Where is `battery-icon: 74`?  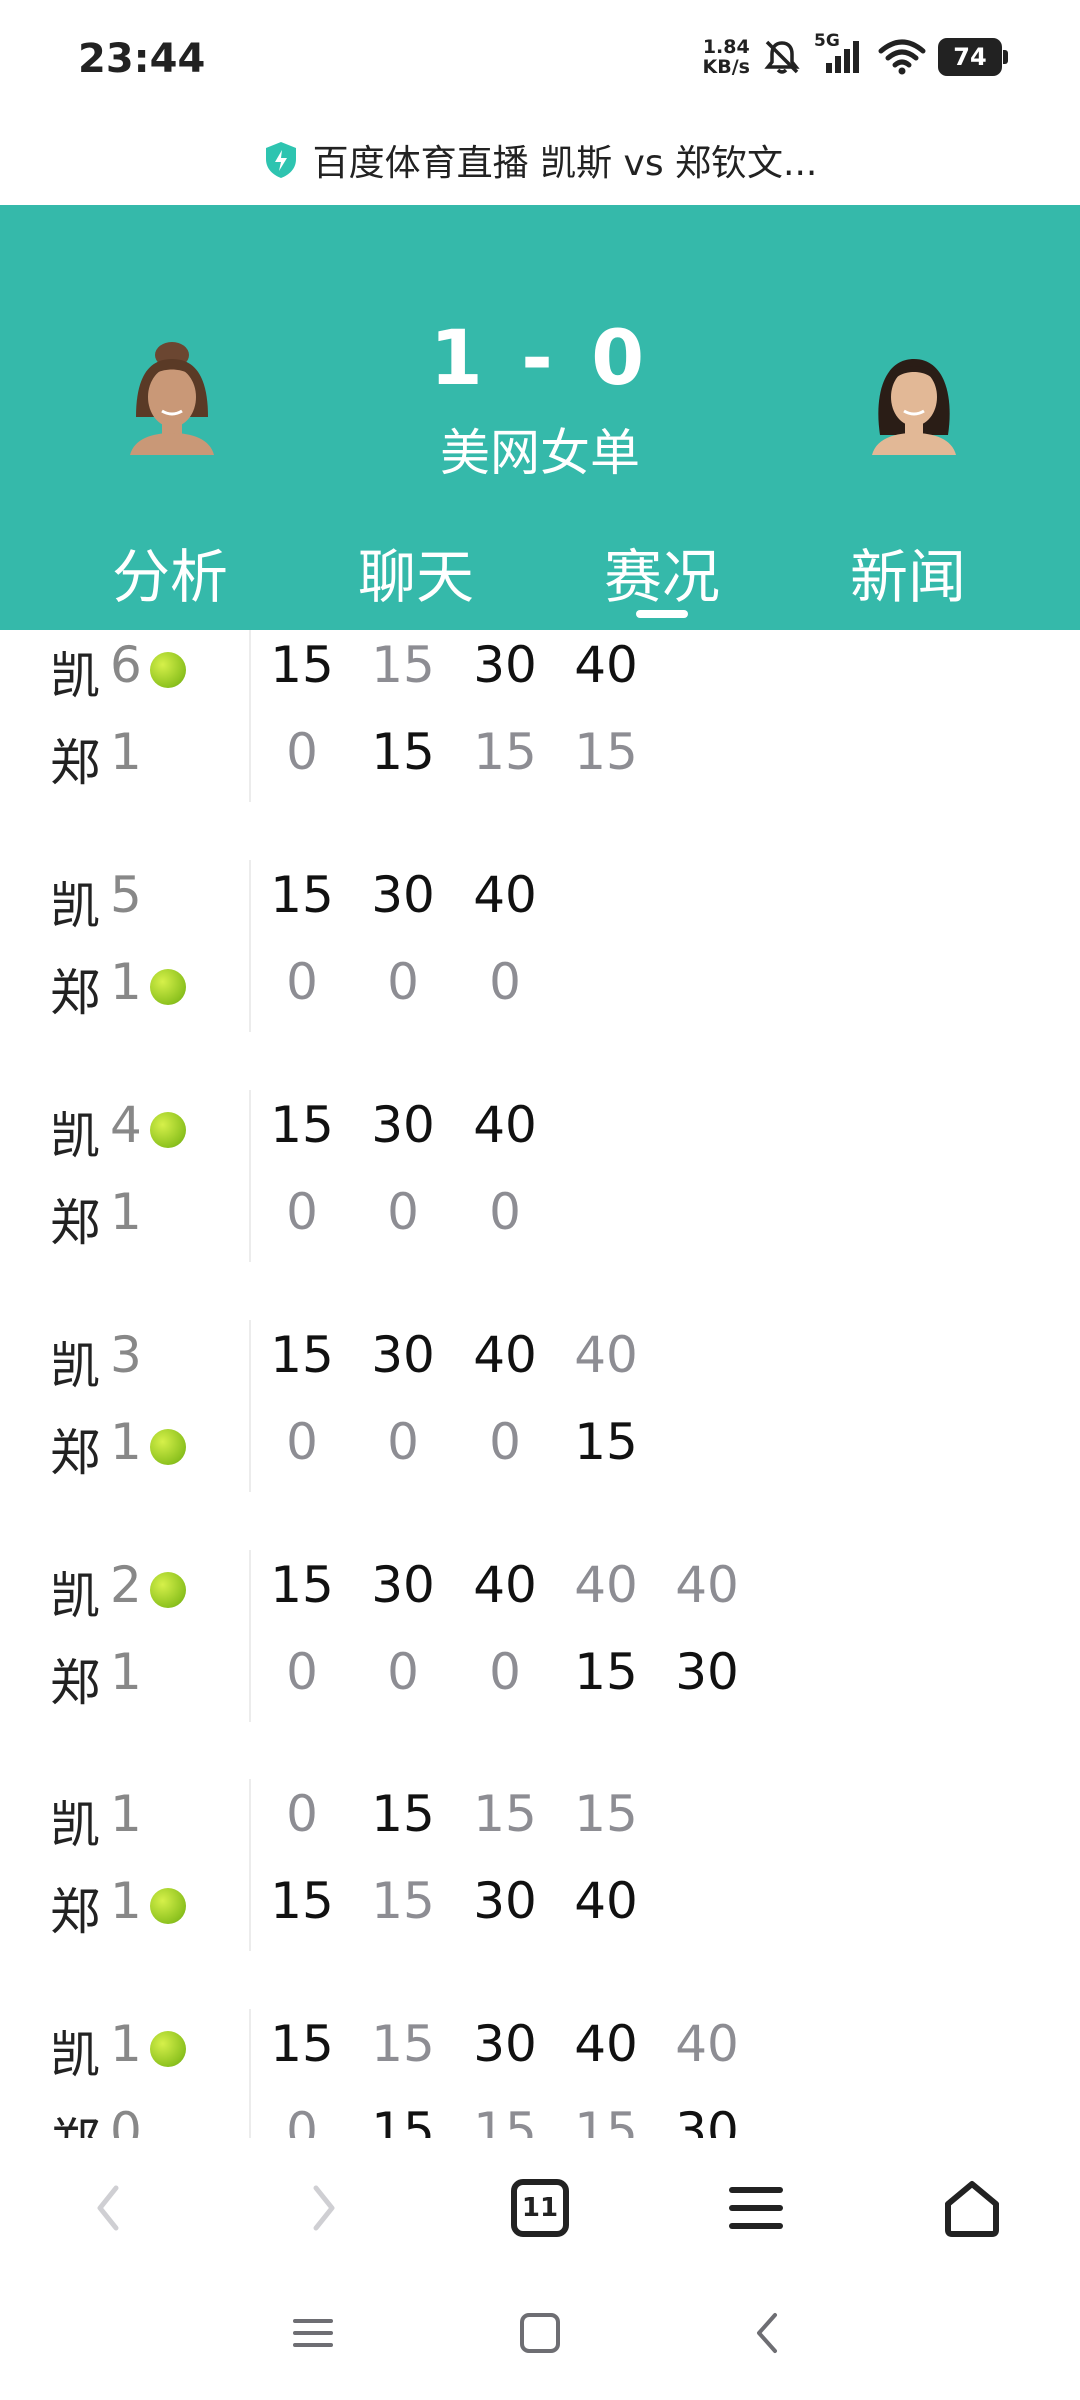 battery-icon: 74 is located at coordinates (973, 57).